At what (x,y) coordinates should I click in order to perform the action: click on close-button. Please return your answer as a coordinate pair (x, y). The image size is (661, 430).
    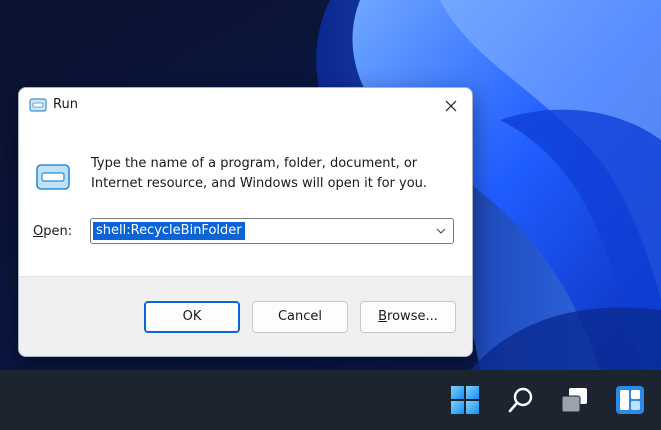
    Looking at the image, I should click on (451, 106).